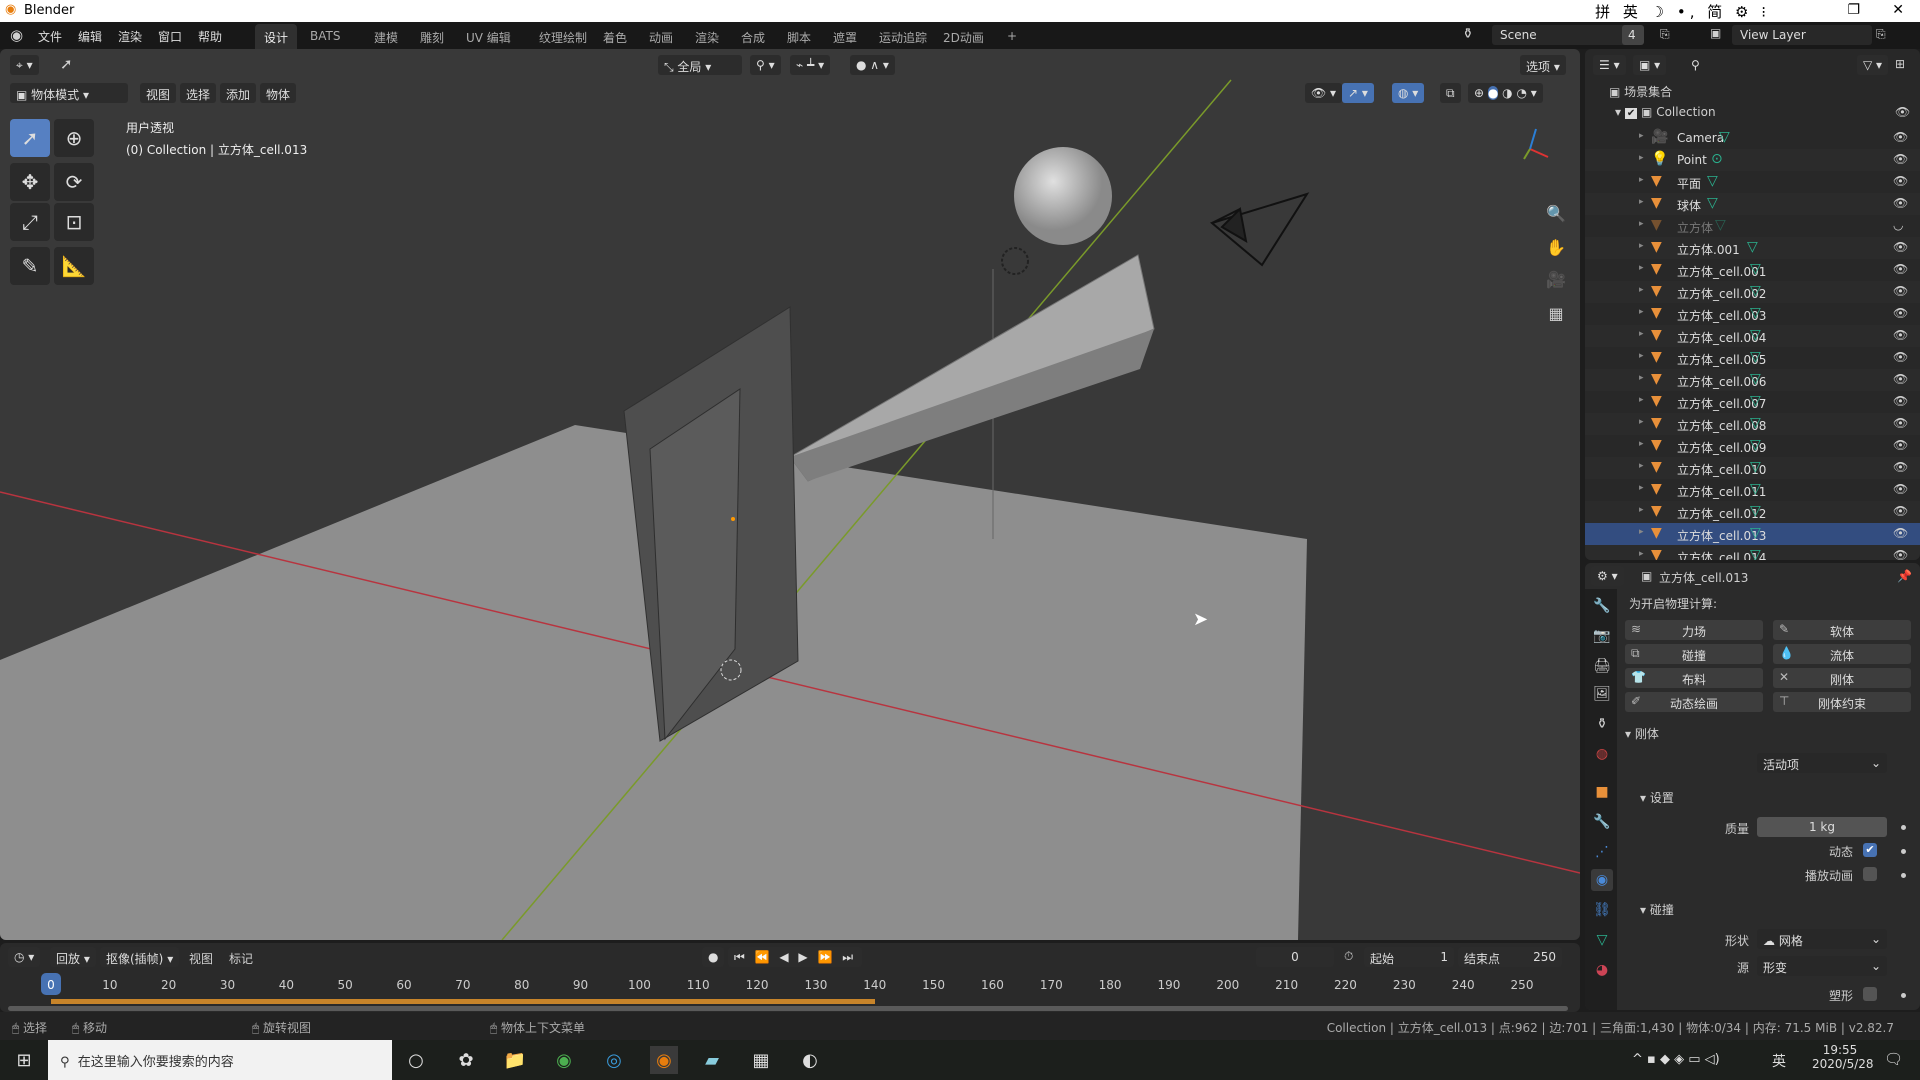 This screenshot has width=1920, height=1080. Describe the element at coordinates (1609, 65) in the screenshot. I see `outliner-display-mode: ☰ ▾` at that location.